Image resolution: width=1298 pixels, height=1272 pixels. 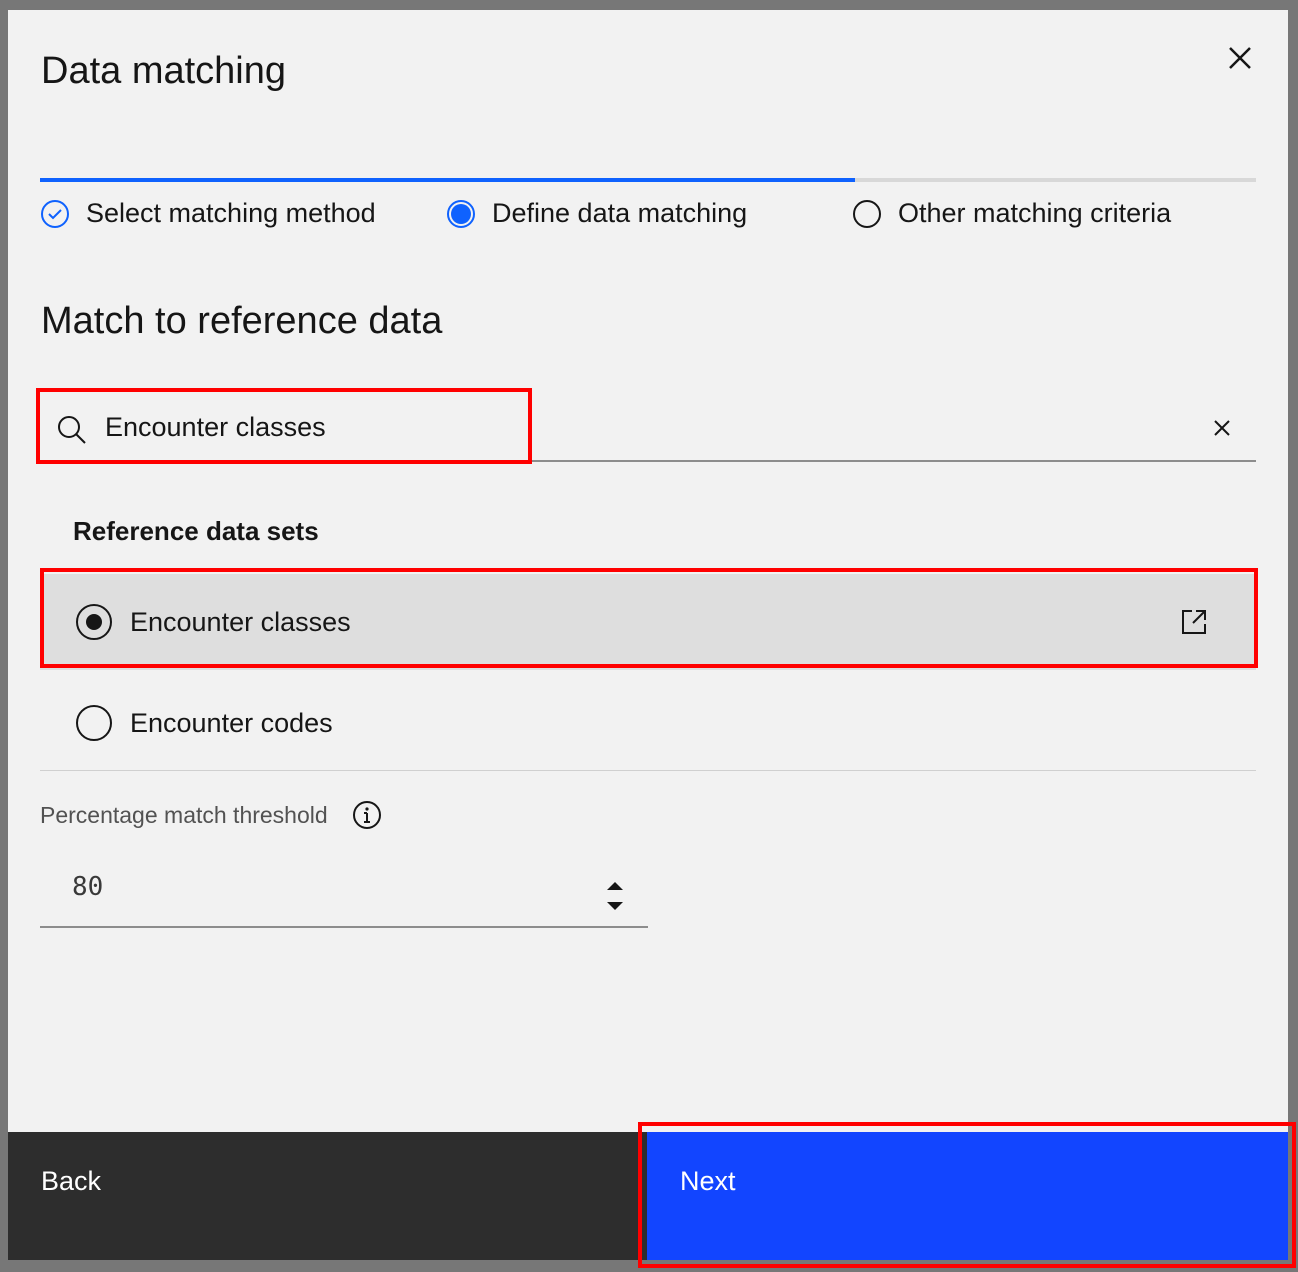 I want to click on back-button: Back, so click(x=327, y=1196).